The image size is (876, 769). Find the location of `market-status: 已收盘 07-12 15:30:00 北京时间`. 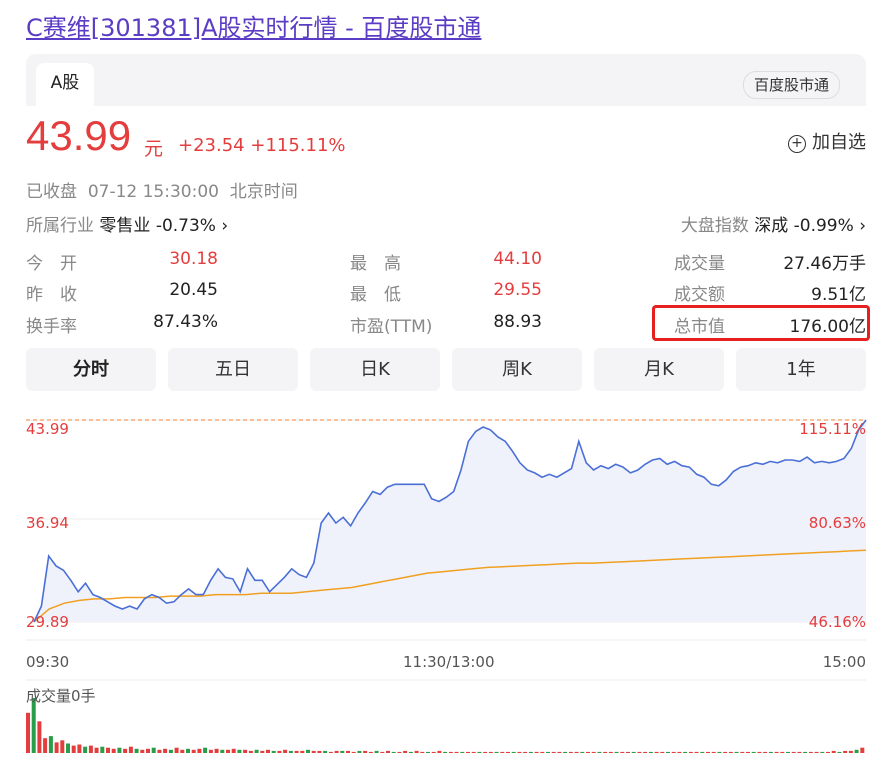

market-status: 已收盘 07-12 15:30:00 北京时间 is located at coordinates (162, 189).